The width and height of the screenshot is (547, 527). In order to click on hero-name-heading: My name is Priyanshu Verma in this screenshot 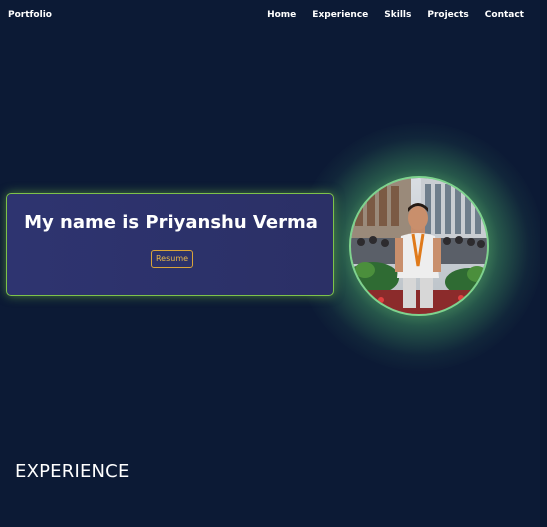, I will do `click(171, 222)`.